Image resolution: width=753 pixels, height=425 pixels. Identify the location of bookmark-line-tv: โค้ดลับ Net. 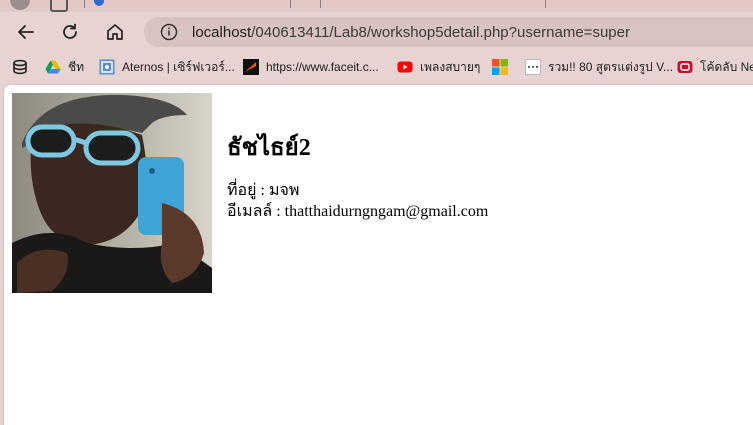
(715, 67).